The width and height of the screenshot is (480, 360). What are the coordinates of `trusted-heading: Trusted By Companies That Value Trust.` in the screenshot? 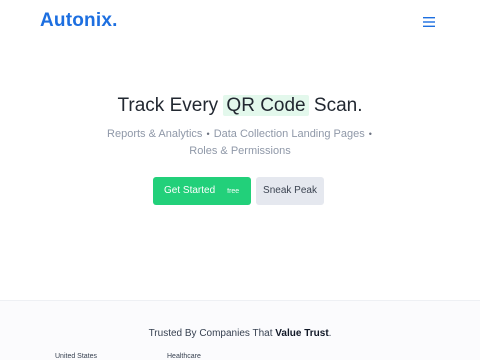 It's located at (240, 333).